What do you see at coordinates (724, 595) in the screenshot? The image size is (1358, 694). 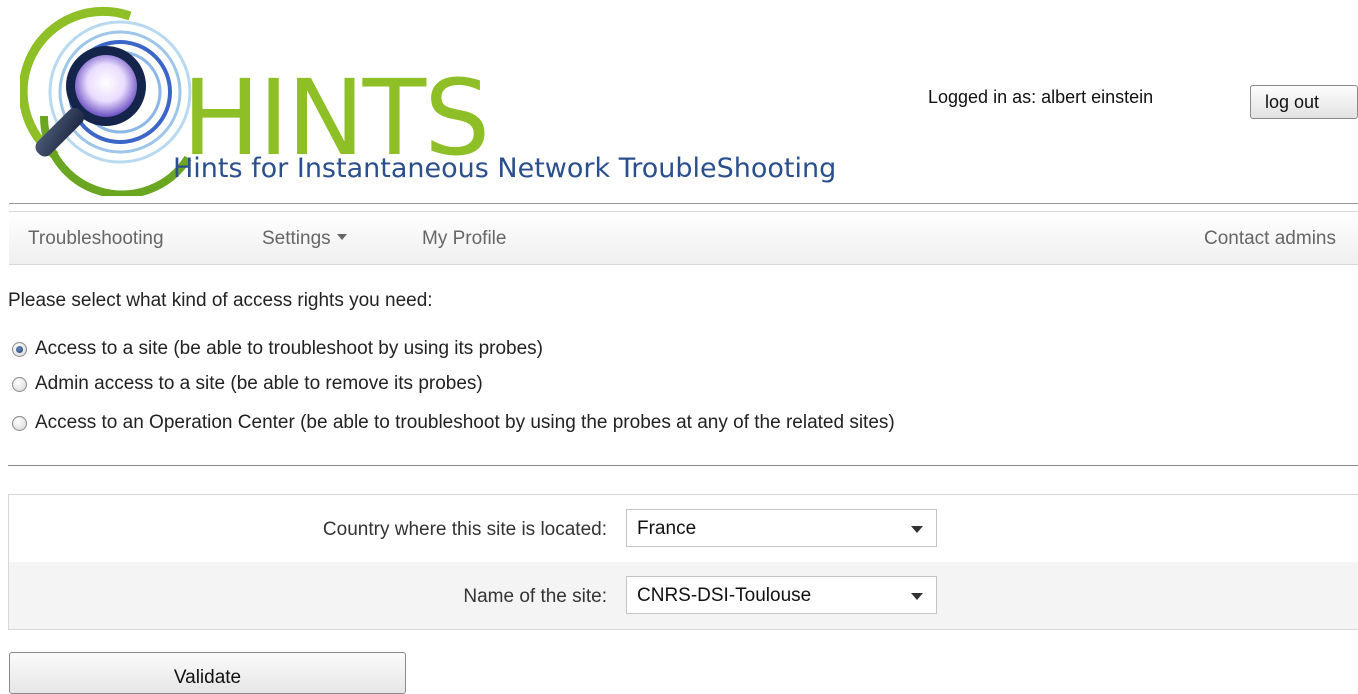 I see `site-name-select-value: CNRS-DSI-Toulouse` at bounding box center [724, 595].